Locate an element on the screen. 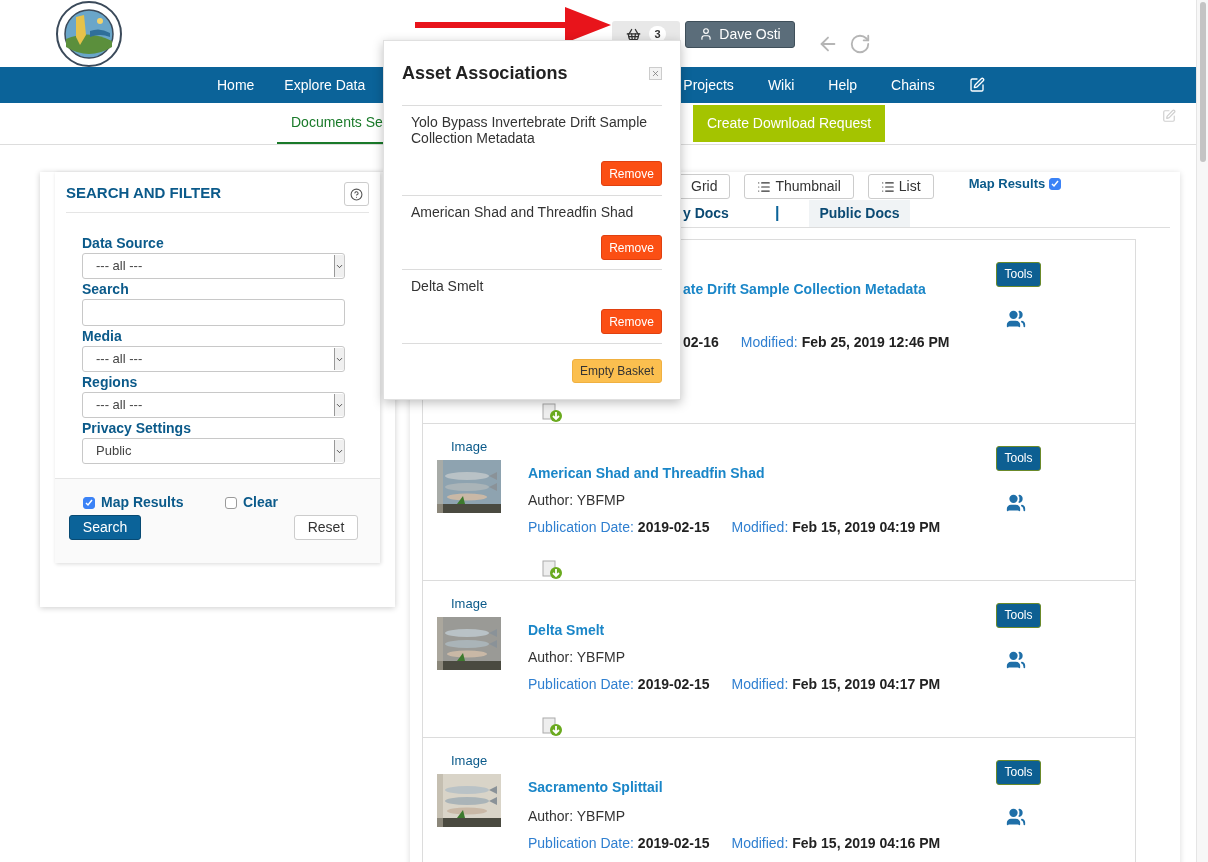  close-button is located at coordinates (655, 73).